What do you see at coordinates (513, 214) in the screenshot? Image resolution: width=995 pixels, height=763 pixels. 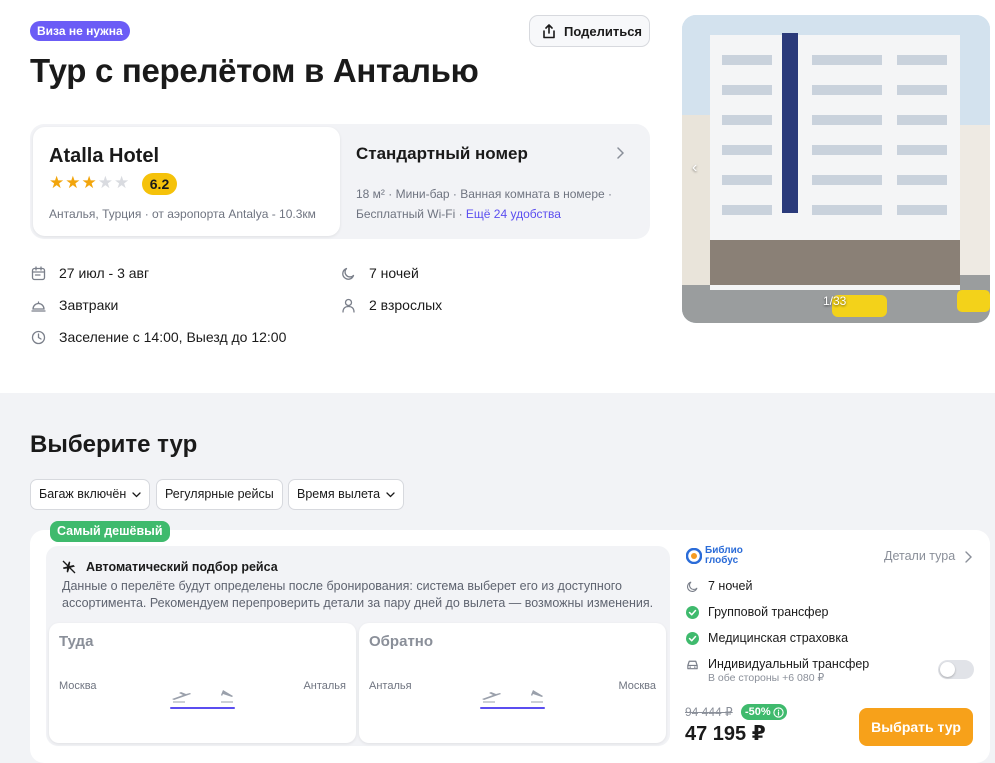 I see `more-amenities-link: Ещё 24 удобства` at bounding box center [513, 214].